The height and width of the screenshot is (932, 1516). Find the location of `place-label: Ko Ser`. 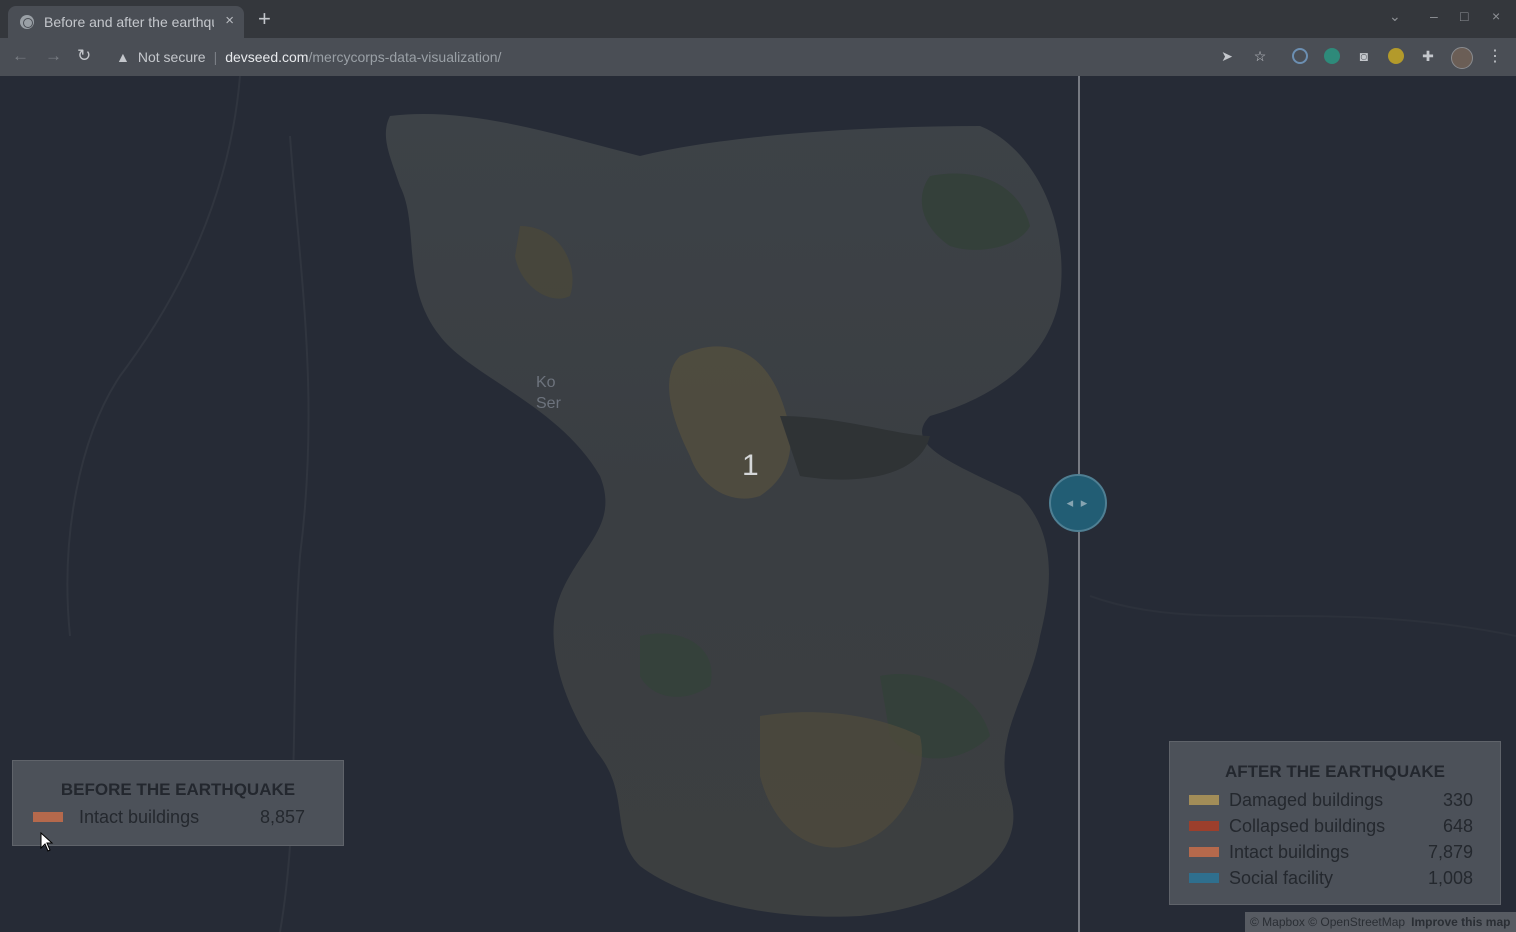

place-label: Ko Ser is located at coordinates (548, 393).